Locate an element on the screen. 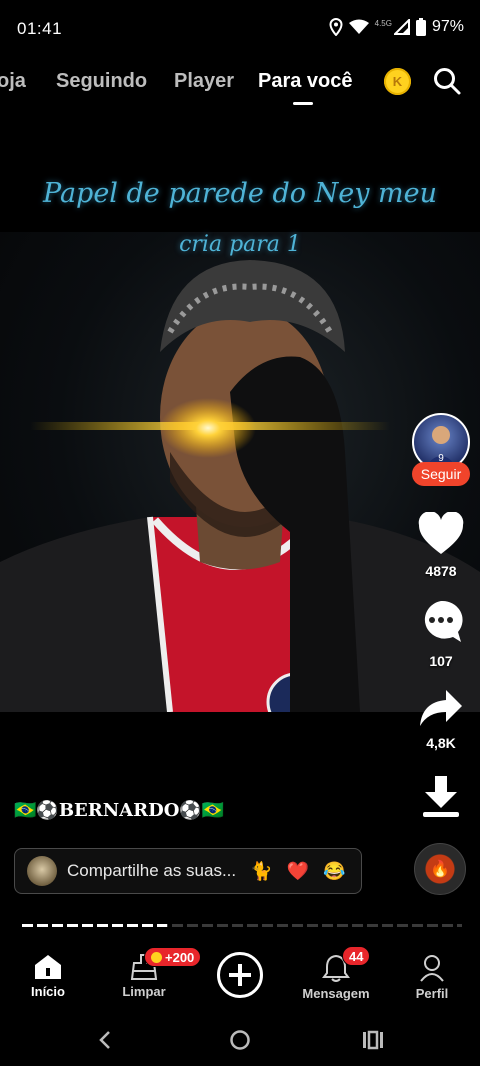  home-circle-icon is located at coordinates (240, 1040).